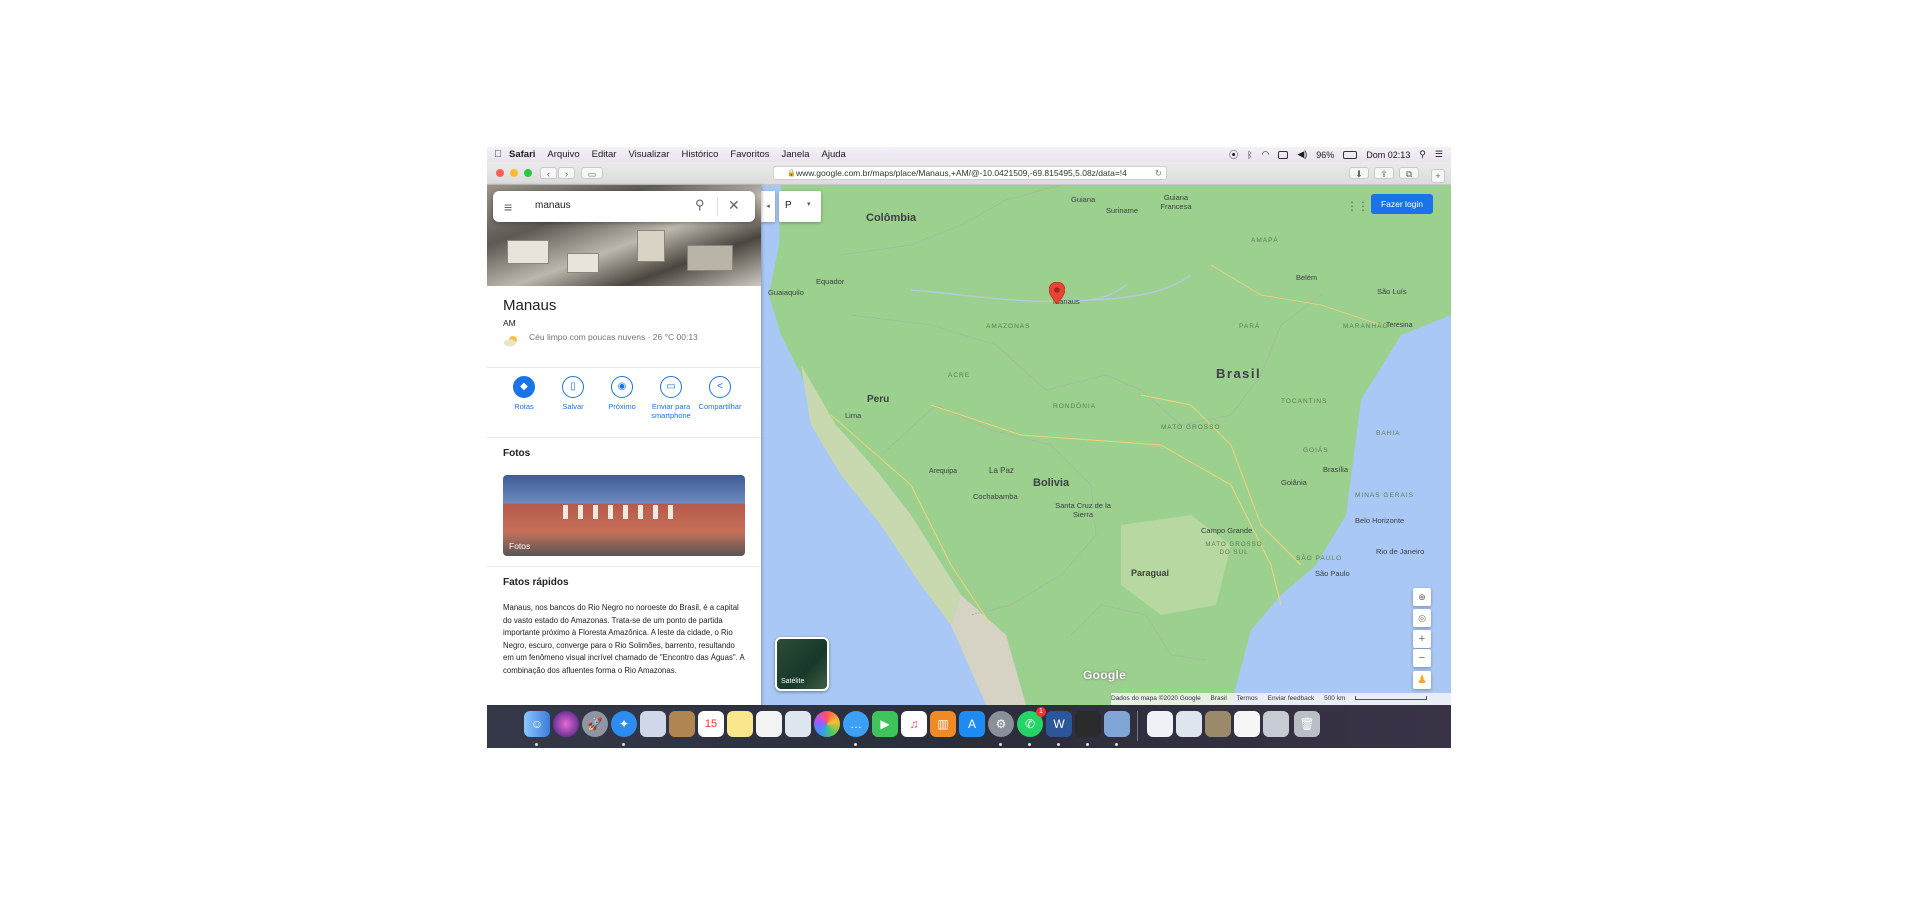 The image size is (1920, 900). What do you see at coordinates (1239, 373) in the screenshot?
I see `map-label: Brasil` at bounding box center [1239, 373].